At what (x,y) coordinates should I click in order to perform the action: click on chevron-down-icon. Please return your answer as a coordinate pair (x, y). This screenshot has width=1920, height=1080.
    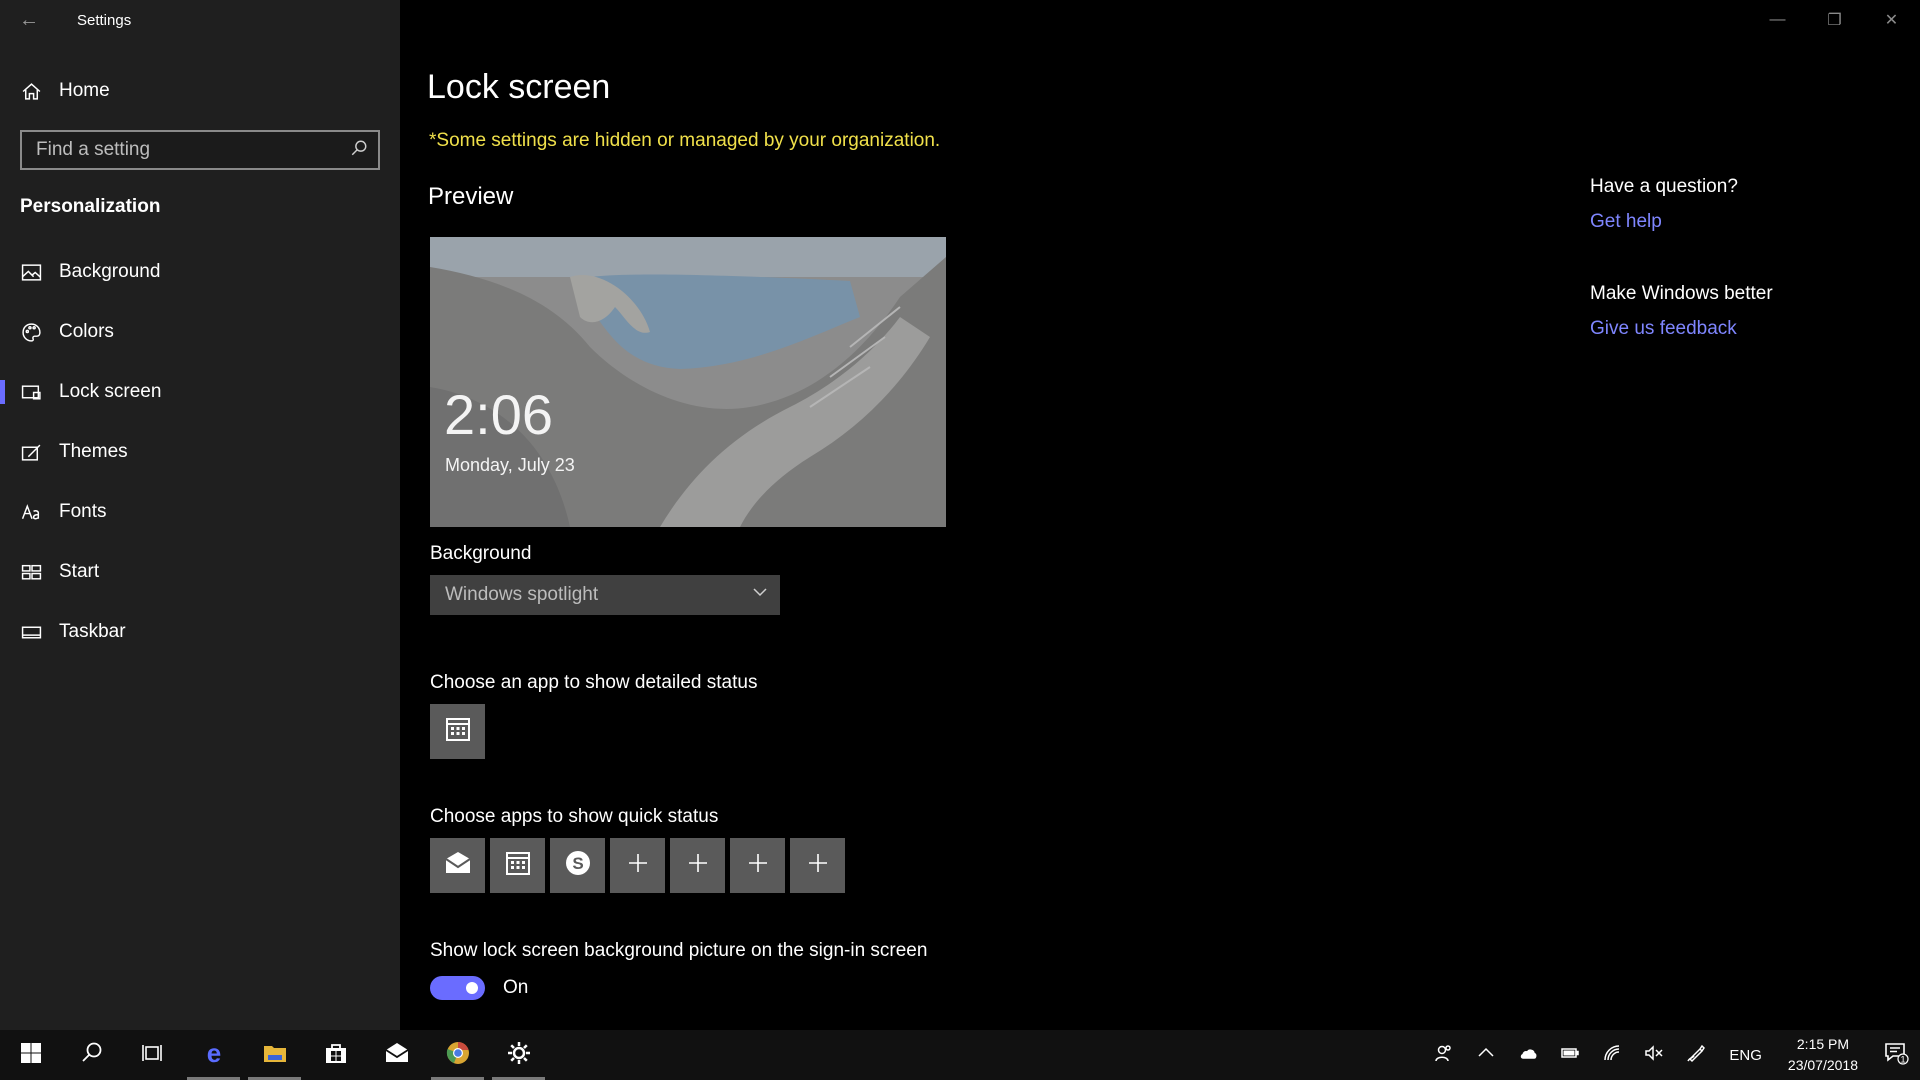
    Looking at the image, I should click on (760, 595).